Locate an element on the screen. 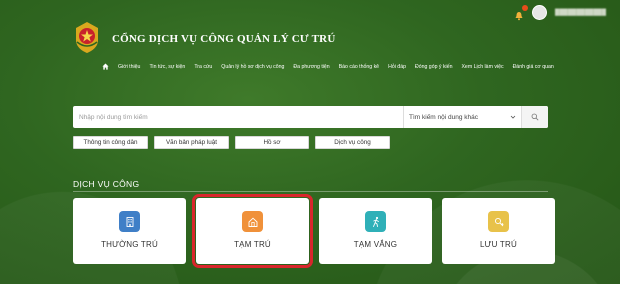 The image size is (620, 284). home-icon is located at coordinates (105, 66).